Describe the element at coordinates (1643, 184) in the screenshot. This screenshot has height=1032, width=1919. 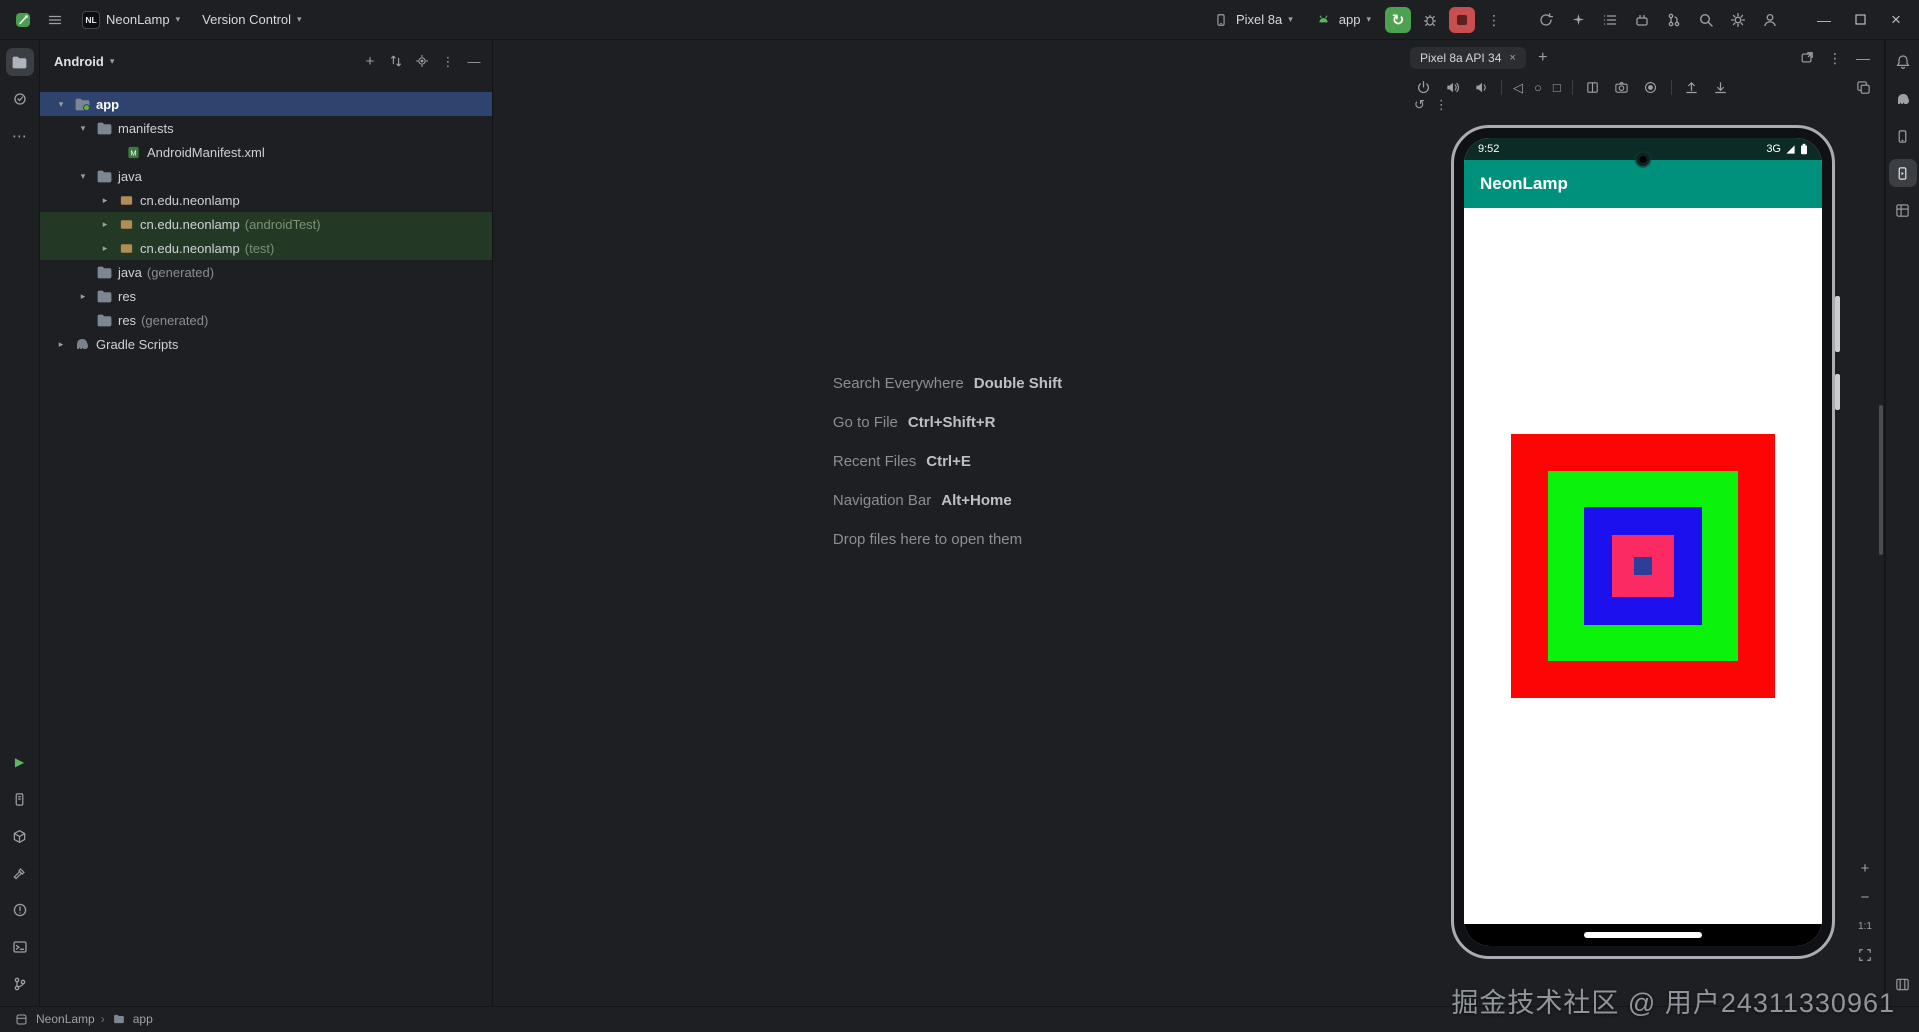
I see `app-bar: NeonLamp` at that location.